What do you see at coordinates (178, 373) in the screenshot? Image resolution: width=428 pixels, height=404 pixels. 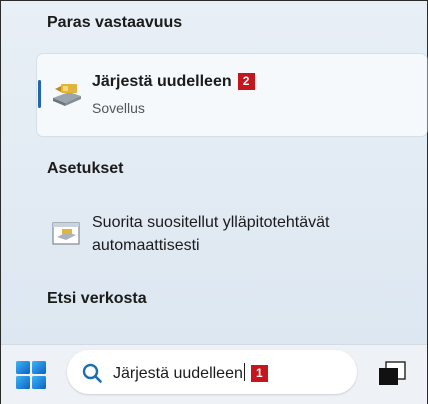 I see `search-input-text: Järjestä uudelleen` at bounding box center [178, 373].